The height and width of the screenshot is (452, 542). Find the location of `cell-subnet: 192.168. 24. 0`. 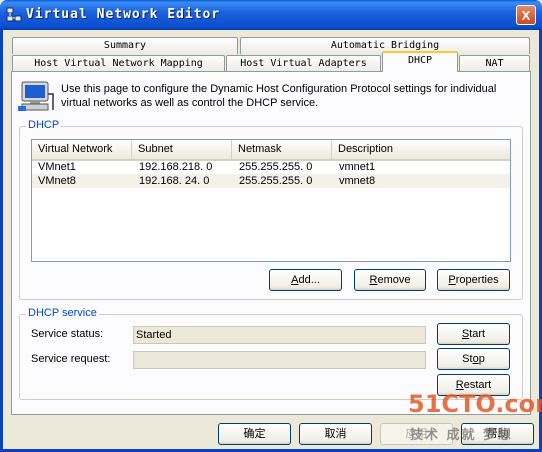

cell-subnet: 192.168. 24. 0 is located at coordinates (174, 181).